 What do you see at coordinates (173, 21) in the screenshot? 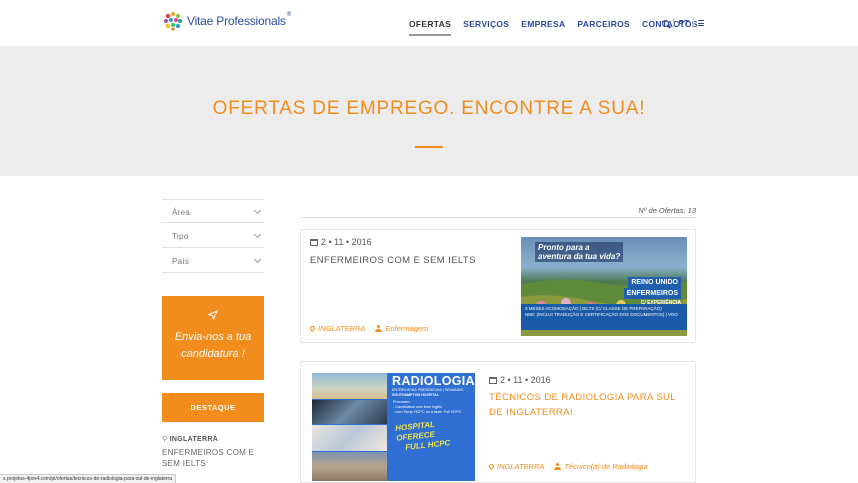
I see `logo-icon` at bounding box center [173, 21].